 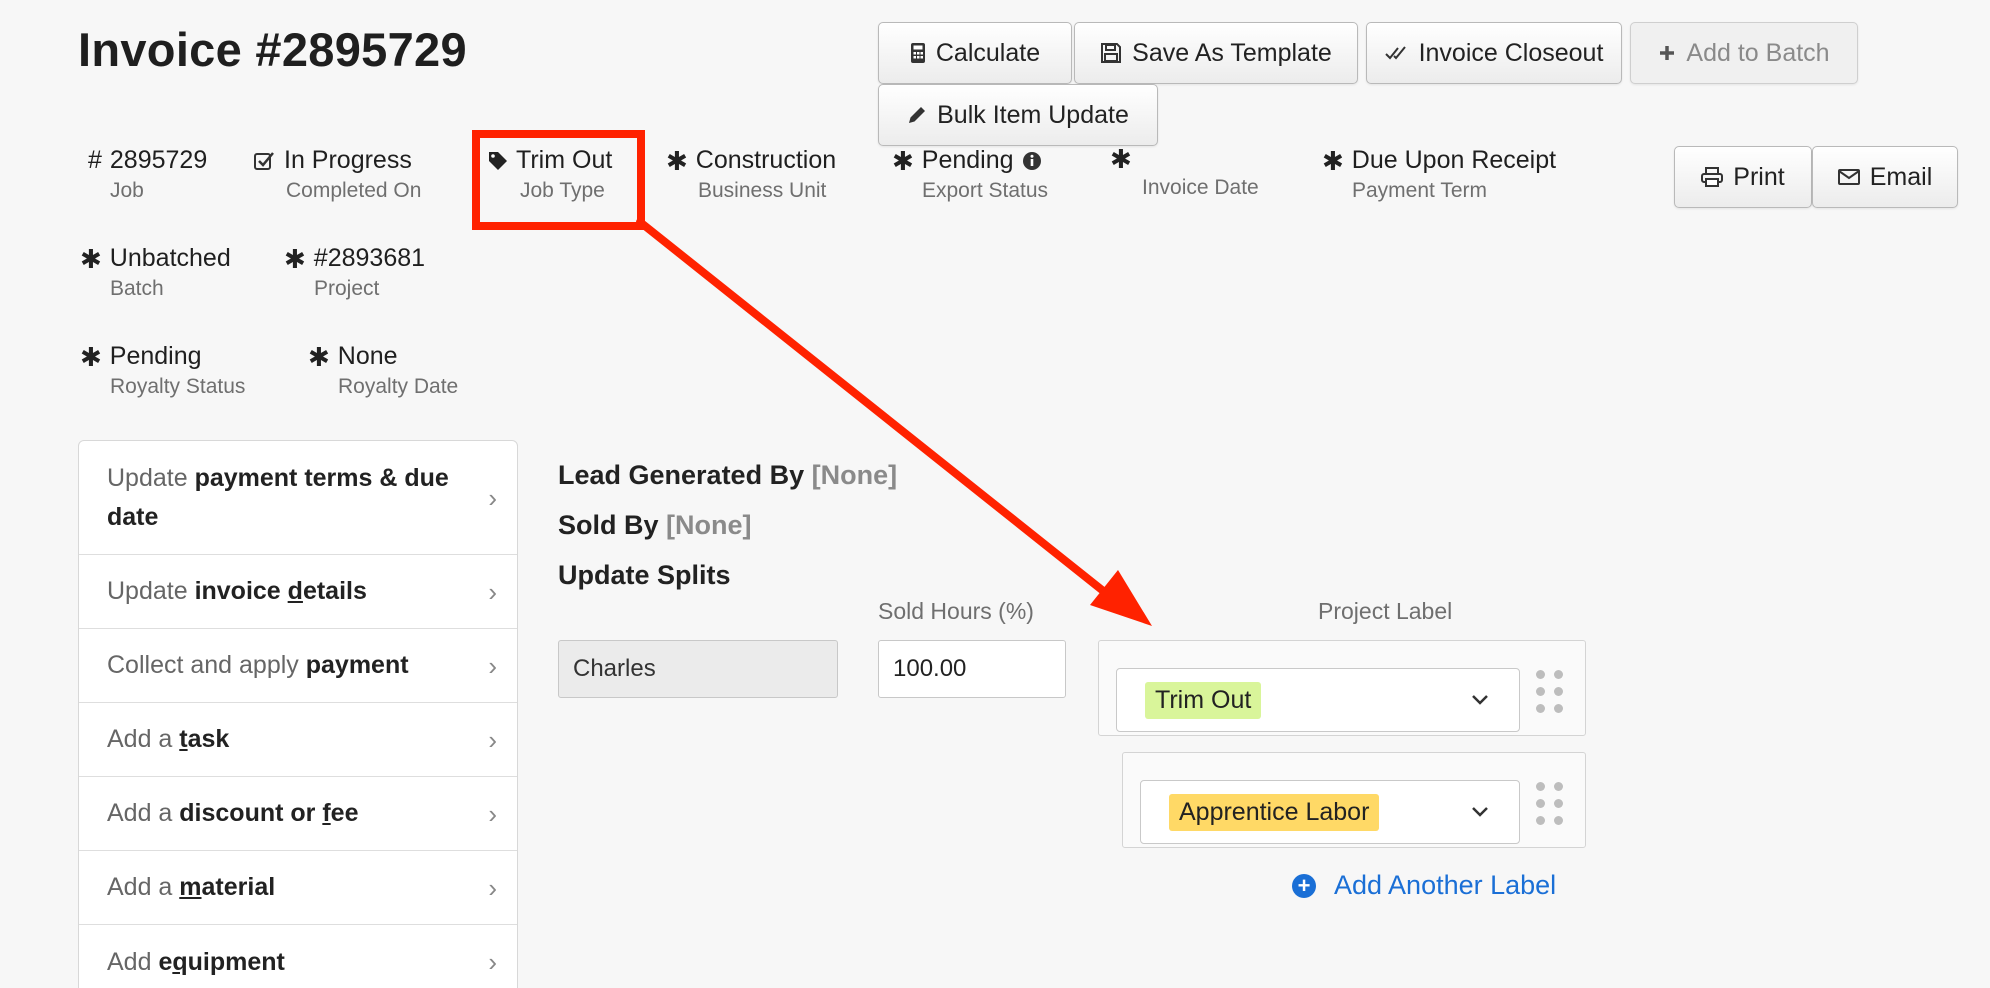 I want to click on technician-field: Charles, so click(x=698, y=669).